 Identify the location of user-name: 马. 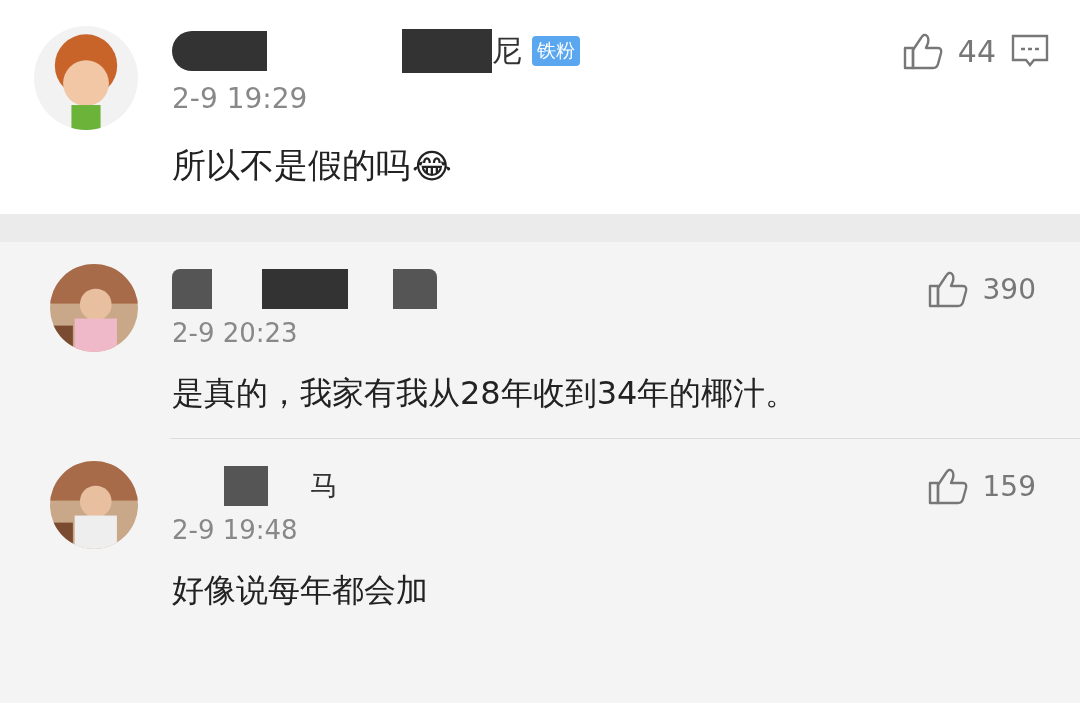
(324, 486).